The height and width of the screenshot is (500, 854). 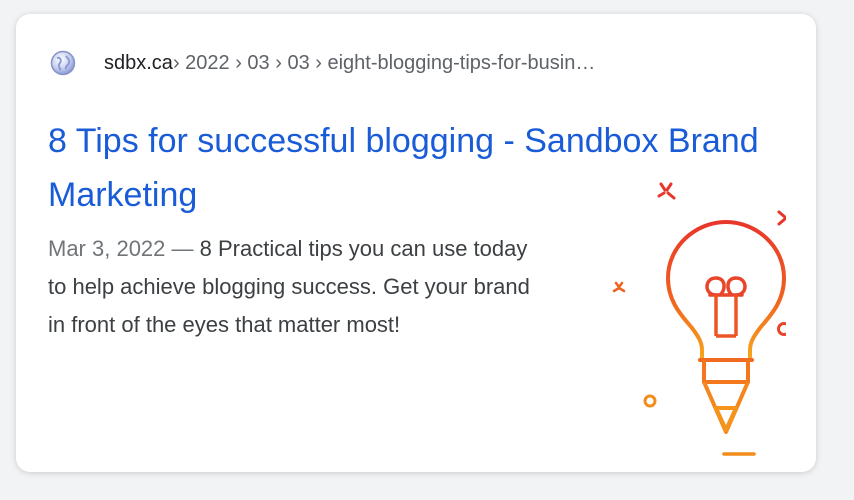 What do you see at coordinates (63, 63) in the screenshot?
I see `globe-icon` at bounding box center [63, 63].